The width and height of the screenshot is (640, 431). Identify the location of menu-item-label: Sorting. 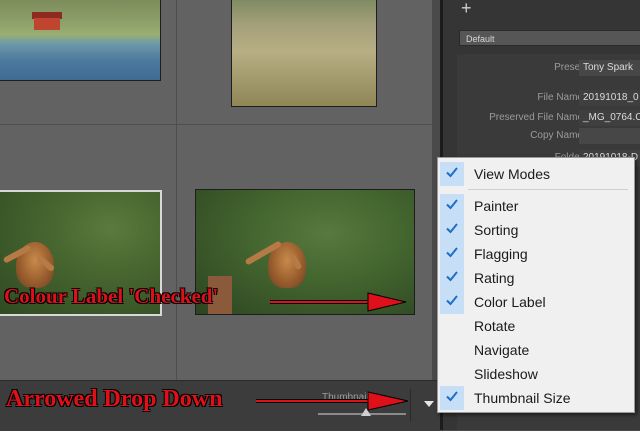
(496, 230).